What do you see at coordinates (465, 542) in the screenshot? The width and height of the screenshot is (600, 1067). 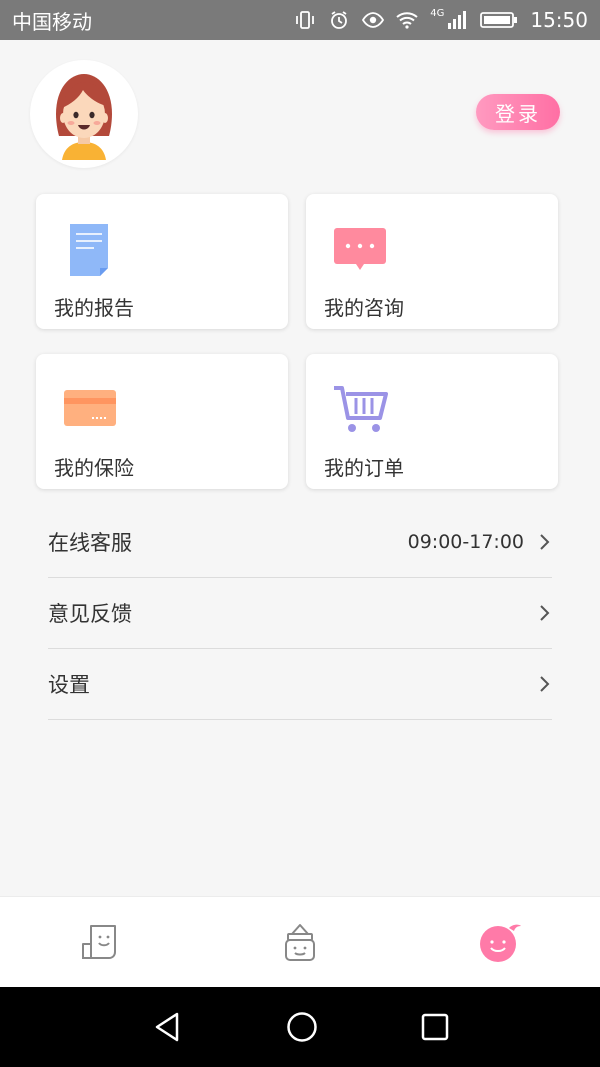 I see `service-hours: 09:00-17:00` at bounding box center [465, 542].